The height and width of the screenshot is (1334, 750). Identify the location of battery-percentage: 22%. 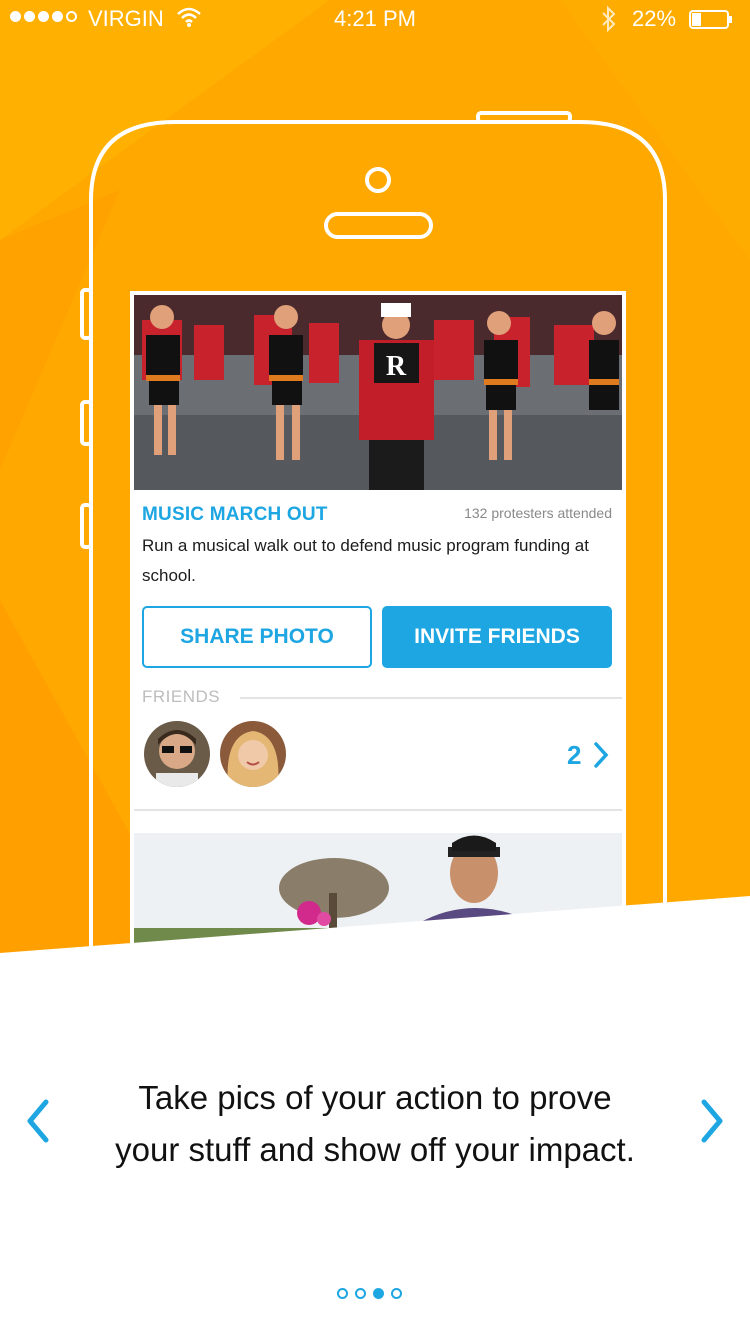
(654, 18).